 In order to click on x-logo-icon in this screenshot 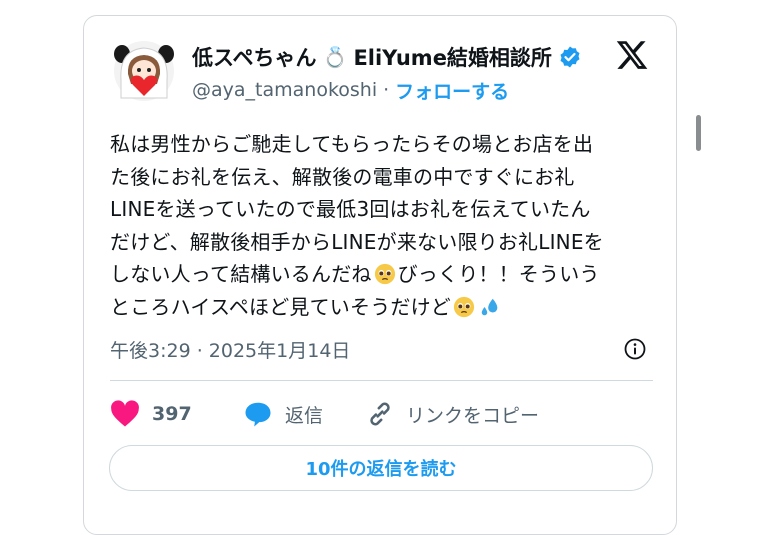, I will do `click(632, 55)`.